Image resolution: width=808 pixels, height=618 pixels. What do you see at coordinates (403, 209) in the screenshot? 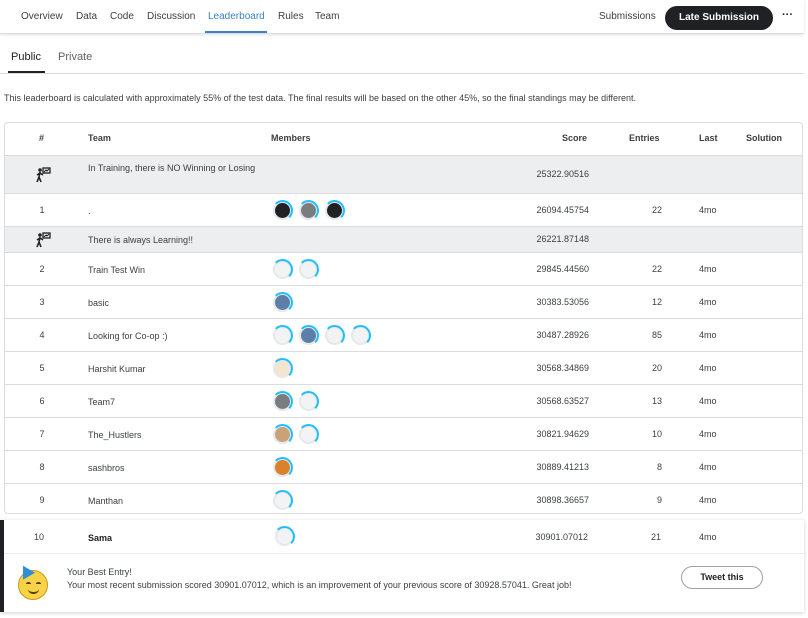
I see `table-row: 1. 26094.45754 22 4mo` at bounding box center [403, 209].